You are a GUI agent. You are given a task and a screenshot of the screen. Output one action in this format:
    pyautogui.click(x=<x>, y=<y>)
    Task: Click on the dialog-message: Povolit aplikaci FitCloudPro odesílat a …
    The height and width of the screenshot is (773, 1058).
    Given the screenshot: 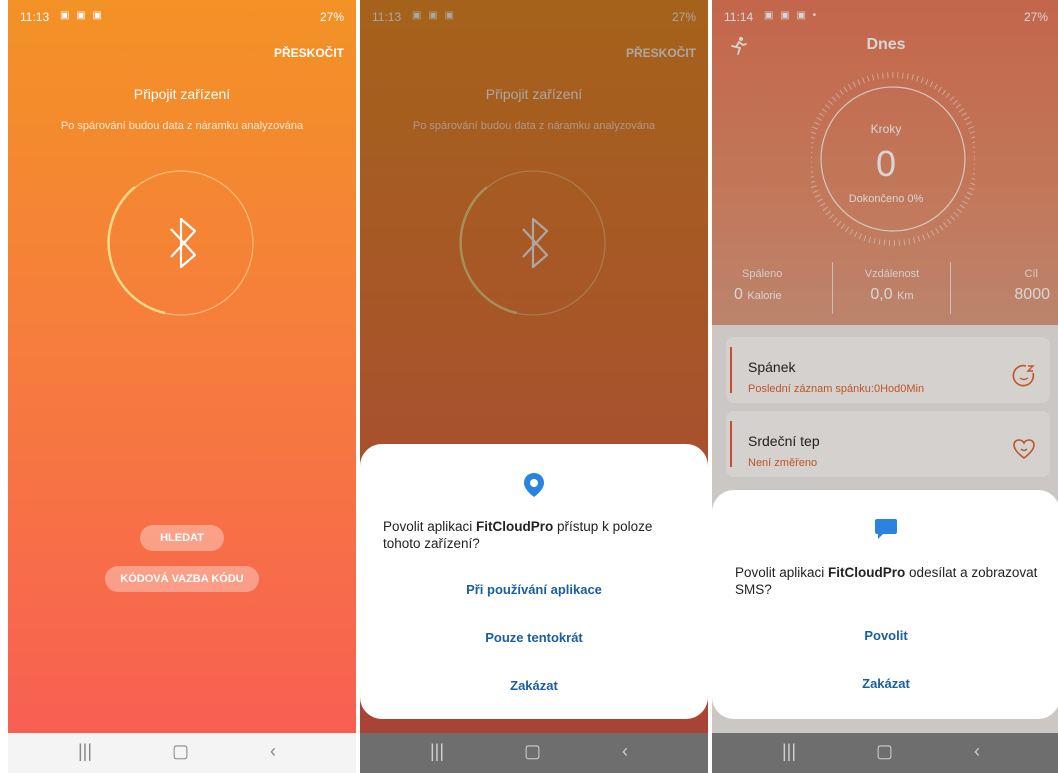 What is the action you would take?
    pyautogui.click(x=887, y=581)
    